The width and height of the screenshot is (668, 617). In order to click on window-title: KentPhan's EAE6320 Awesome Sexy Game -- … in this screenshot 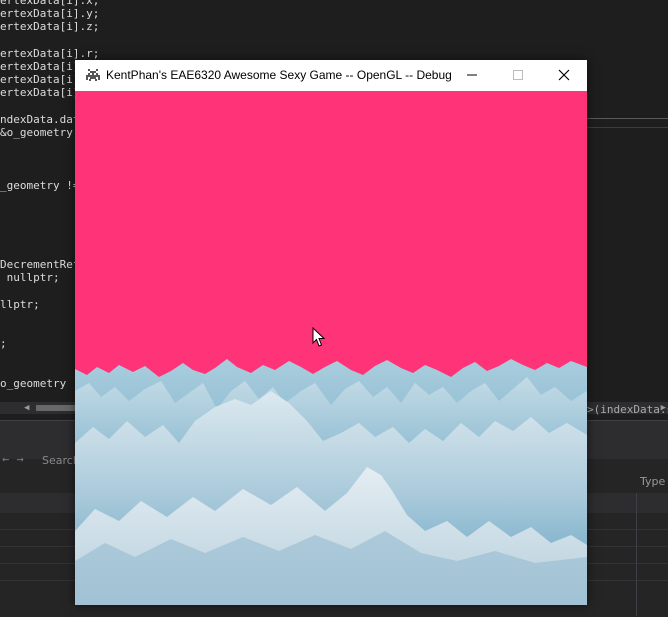, I will do `click(279, 75)`.